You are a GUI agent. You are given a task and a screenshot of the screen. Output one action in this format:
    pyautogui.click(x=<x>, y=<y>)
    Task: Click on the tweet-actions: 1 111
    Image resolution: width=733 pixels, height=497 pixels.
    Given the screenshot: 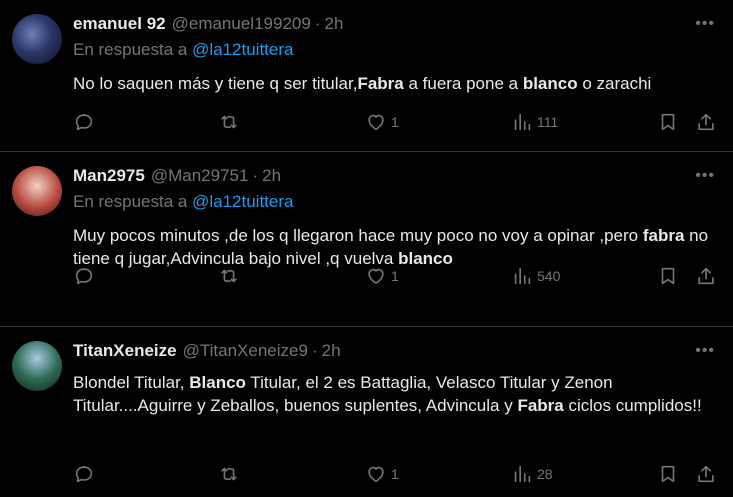 What is the action you would take?
    pyautogui.click(x=396, y=122)
    